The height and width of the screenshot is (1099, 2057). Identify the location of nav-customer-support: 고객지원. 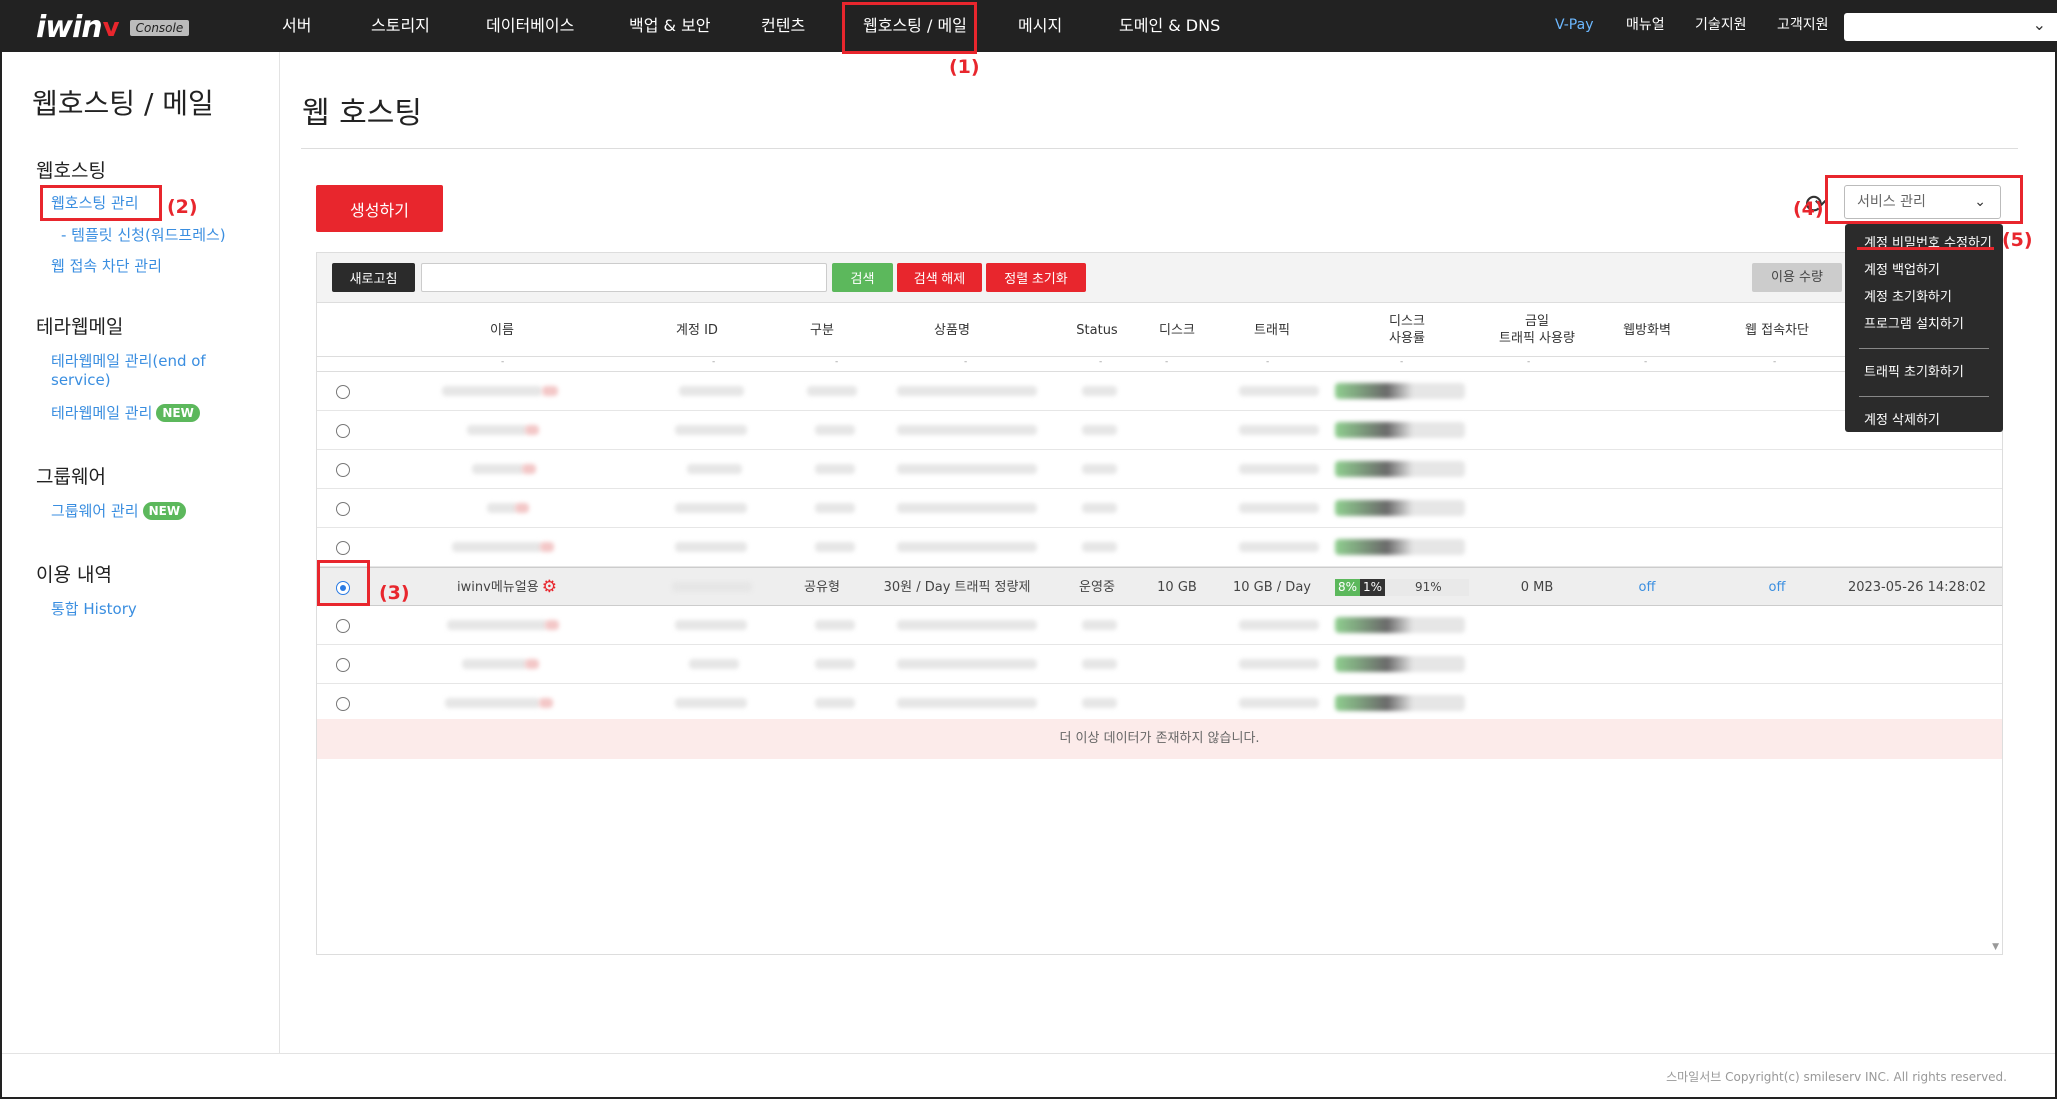
(1803, 27).